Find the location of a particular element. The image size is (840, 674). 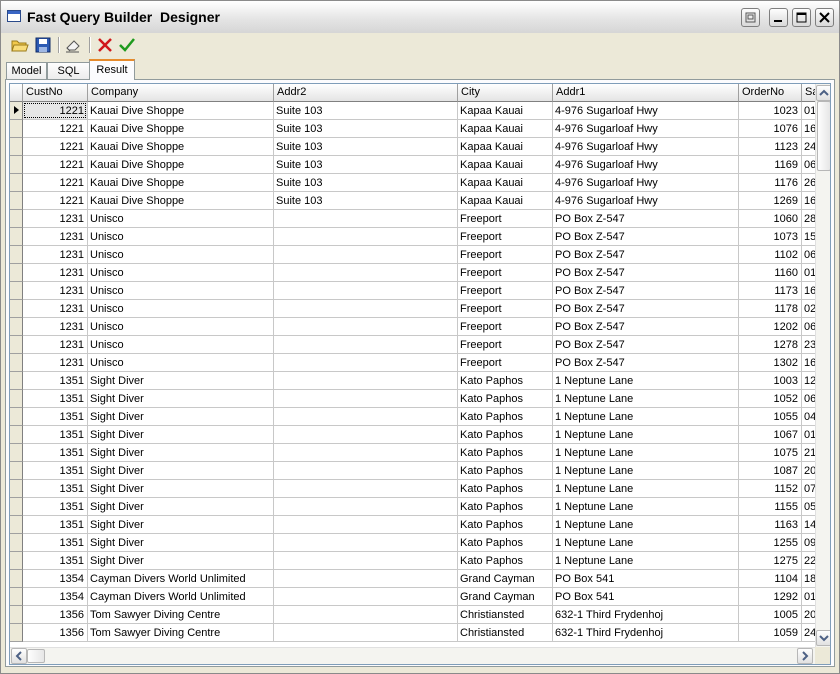

column-header: OrderNo is located at coordinates (770, 93).